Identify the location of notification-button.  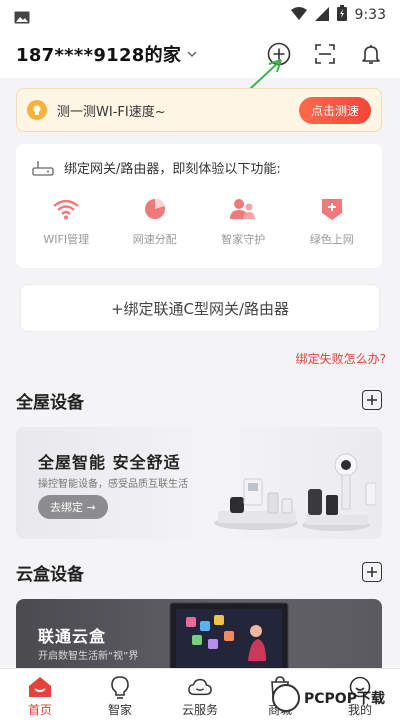
(371, 54).